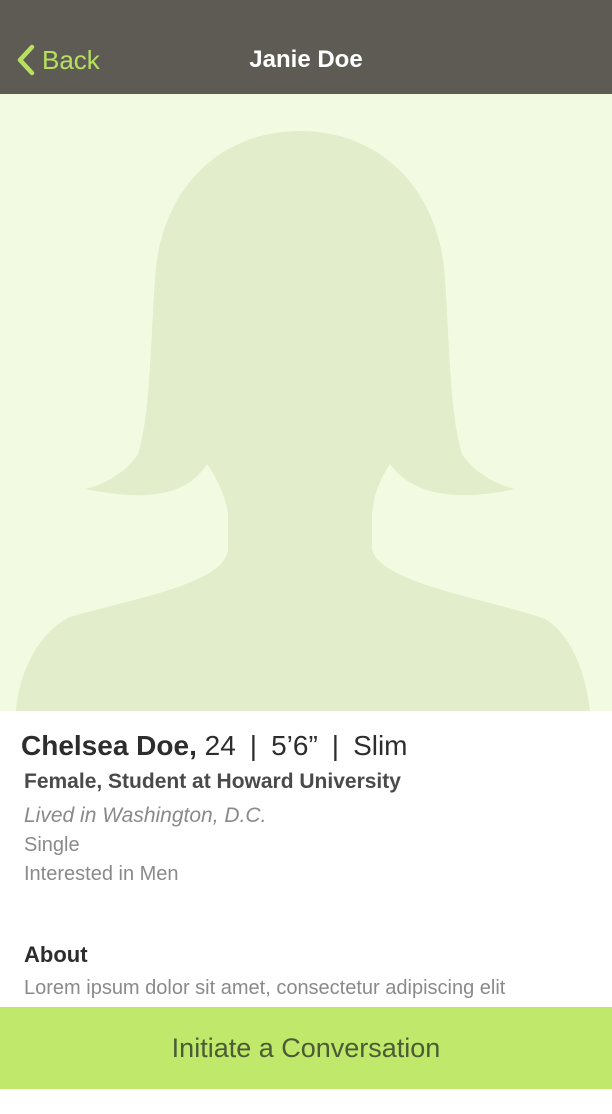 The height and width of the screenshot is (1114, 612). Describe the element at coordinates (306, 1101) in the screenshot. I see `bottom-strip` at that location.